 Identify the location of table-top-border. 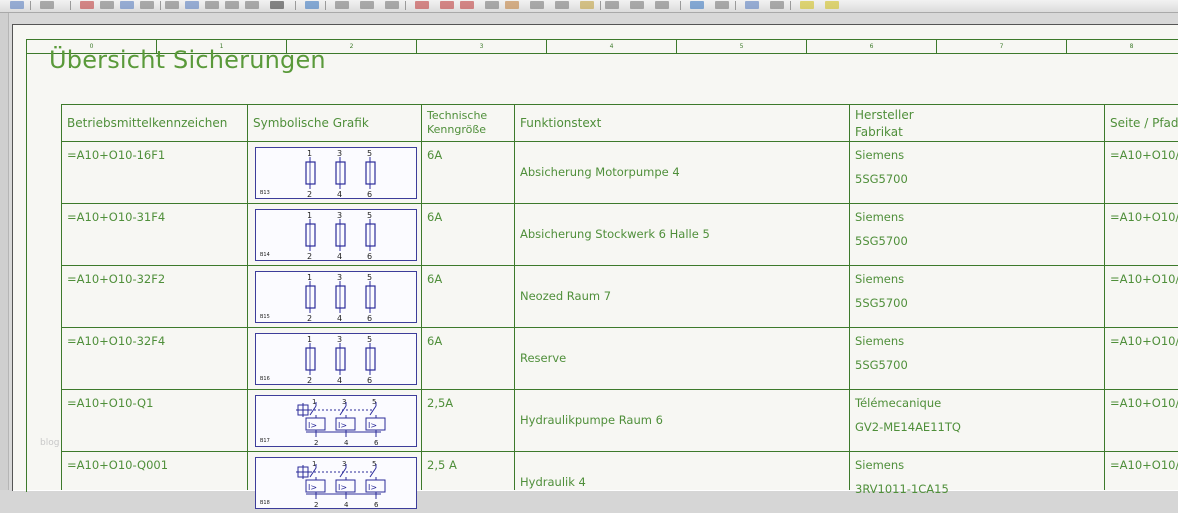
(619, 104).